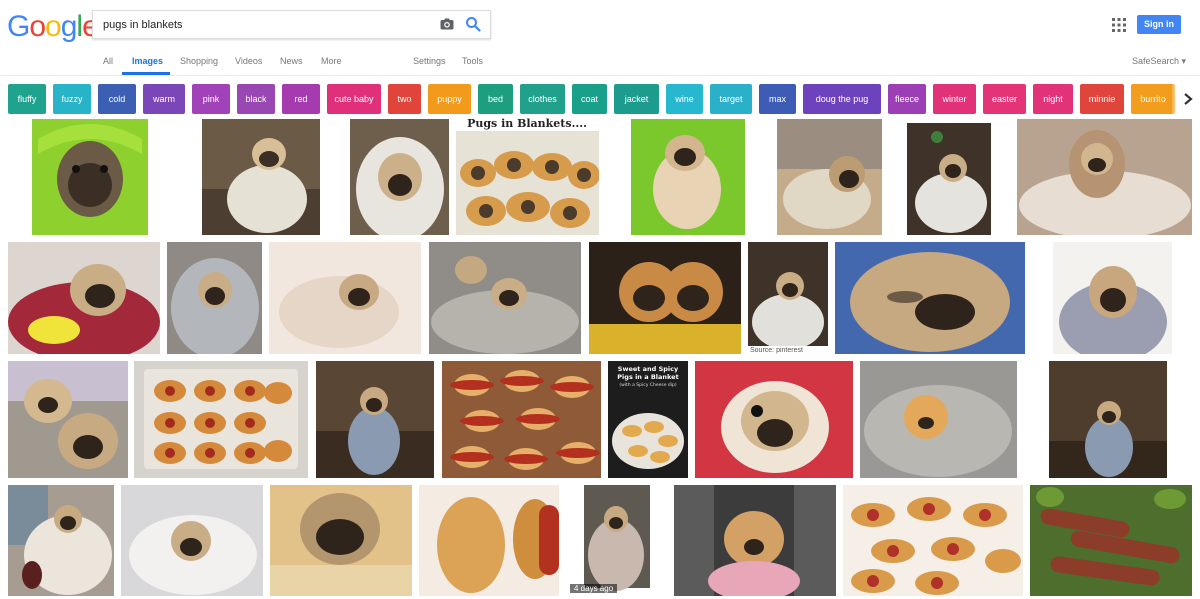 The height and width of the screenshot is (599, 1200). What do you see at coordinates (777, 99) in the screenshot?
I see `chip-max: max` at bounding box center [777, 99].